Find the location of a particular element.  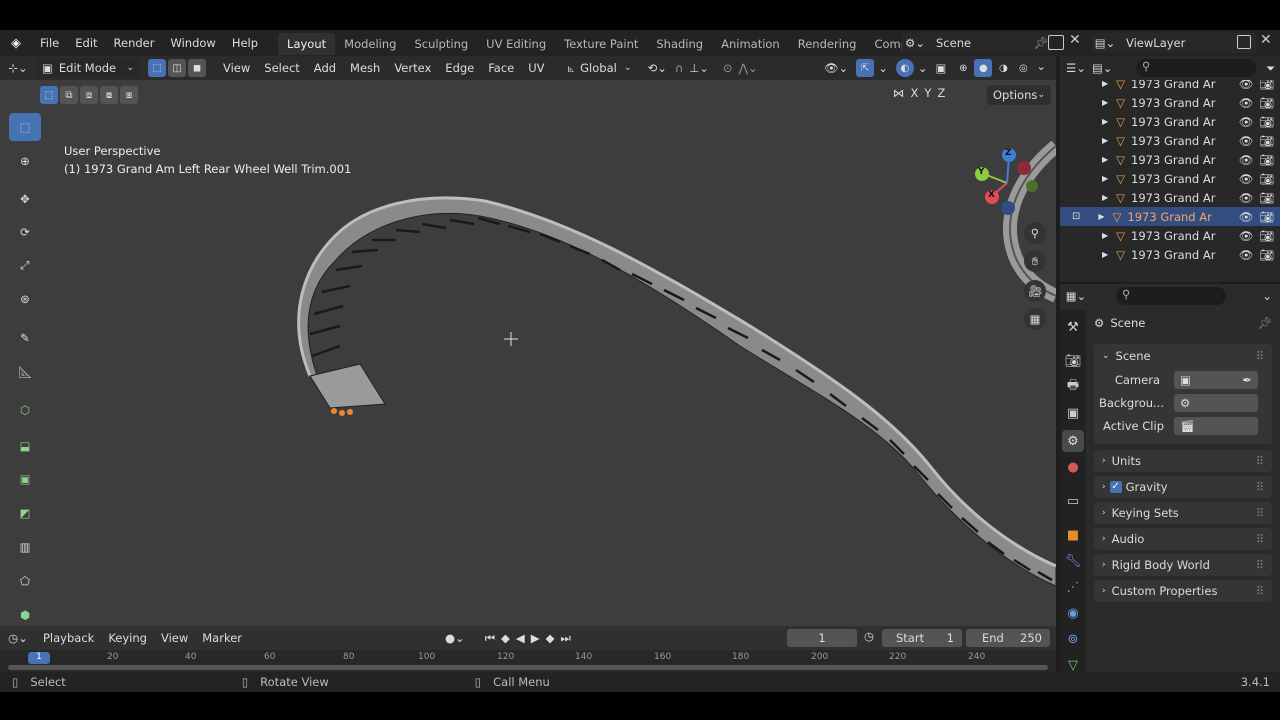

outliner-editor-icon: ☰⌄ is located at coordinates (1076, 68).